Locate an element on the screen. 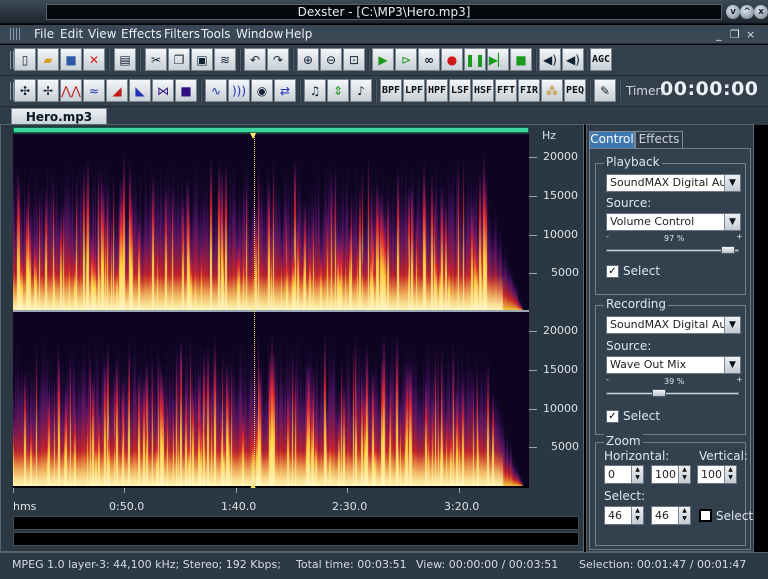 The image size is (768, 579). mix-paste-icon: ≋ is located at coordinates (225, 59).